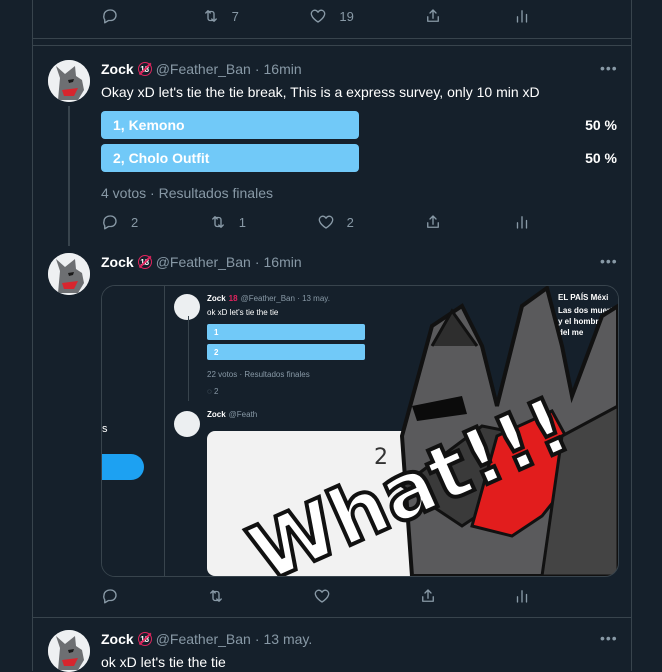  I want to click on sketch-number: 2, so click(381, 457).